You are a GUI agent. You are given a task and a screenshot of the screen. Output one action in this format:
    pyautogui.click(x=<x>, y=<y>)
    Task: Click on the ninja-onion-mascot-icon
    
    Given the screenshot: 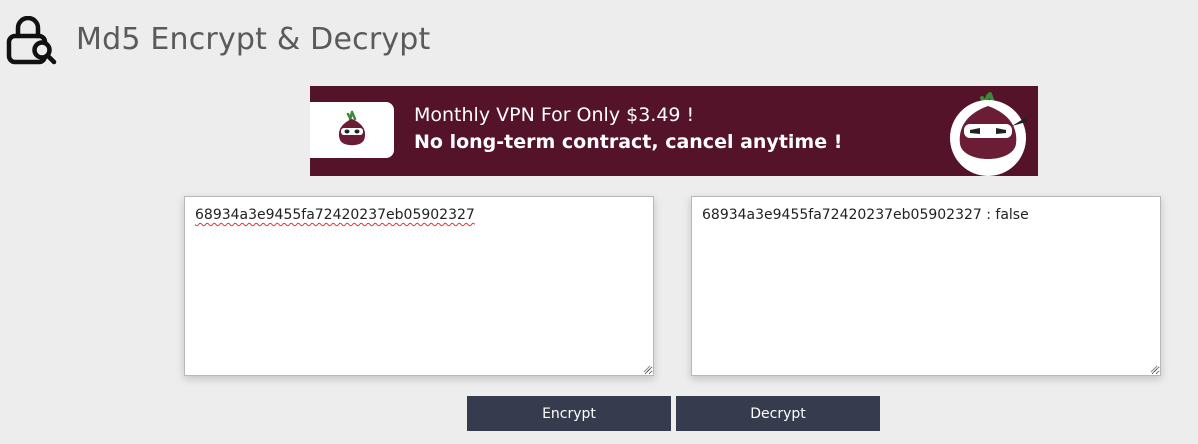 What is the action you would take?
    pyautogui.click(x=989, y=134)
    